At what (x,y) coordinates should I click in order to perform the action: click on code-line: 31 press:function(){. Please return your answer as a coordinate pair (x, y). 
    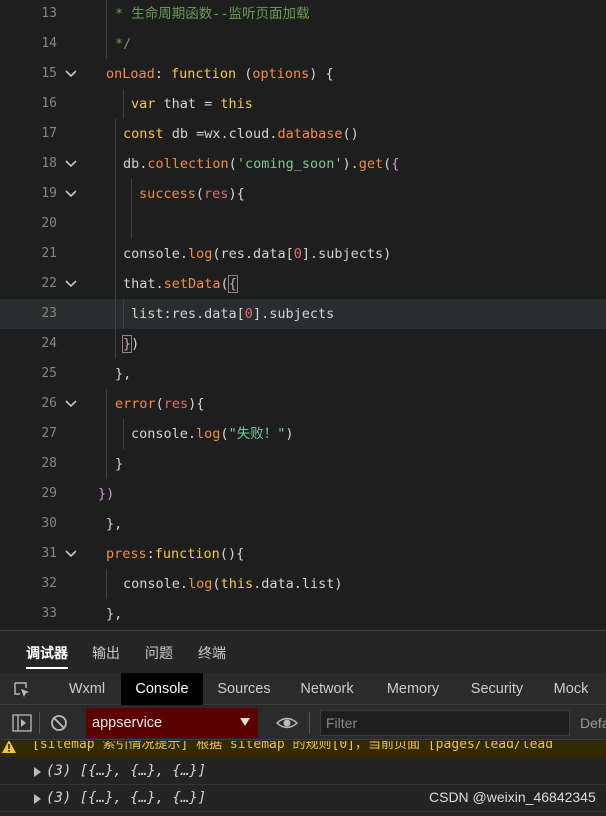
    Looking at the image, I should click on (303, 554).